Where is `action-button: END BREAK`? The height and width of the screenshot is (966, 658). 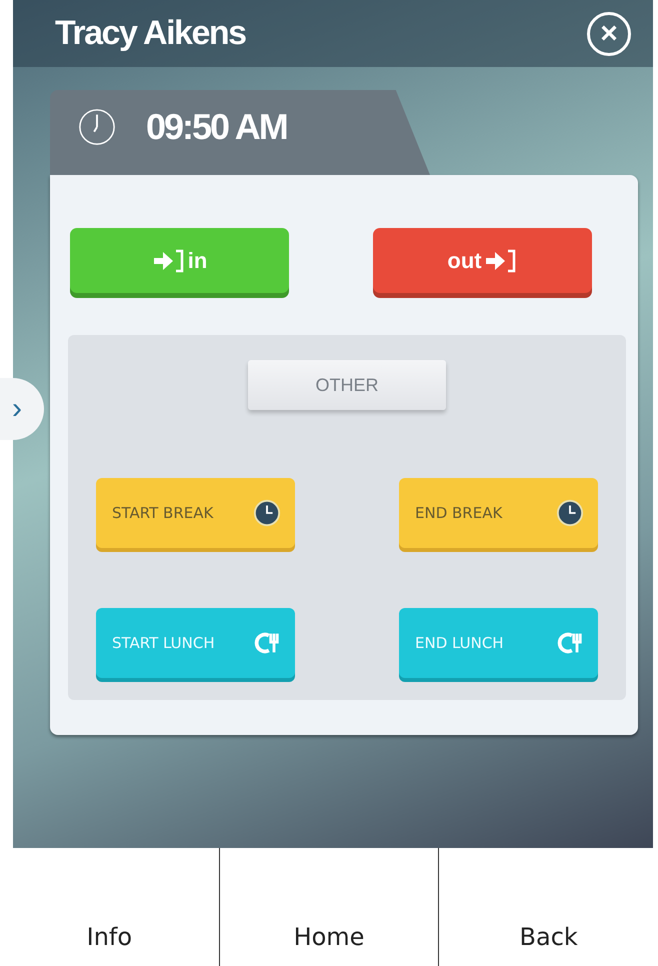
action-button: END BREAK is located at coordinates (498, 513).